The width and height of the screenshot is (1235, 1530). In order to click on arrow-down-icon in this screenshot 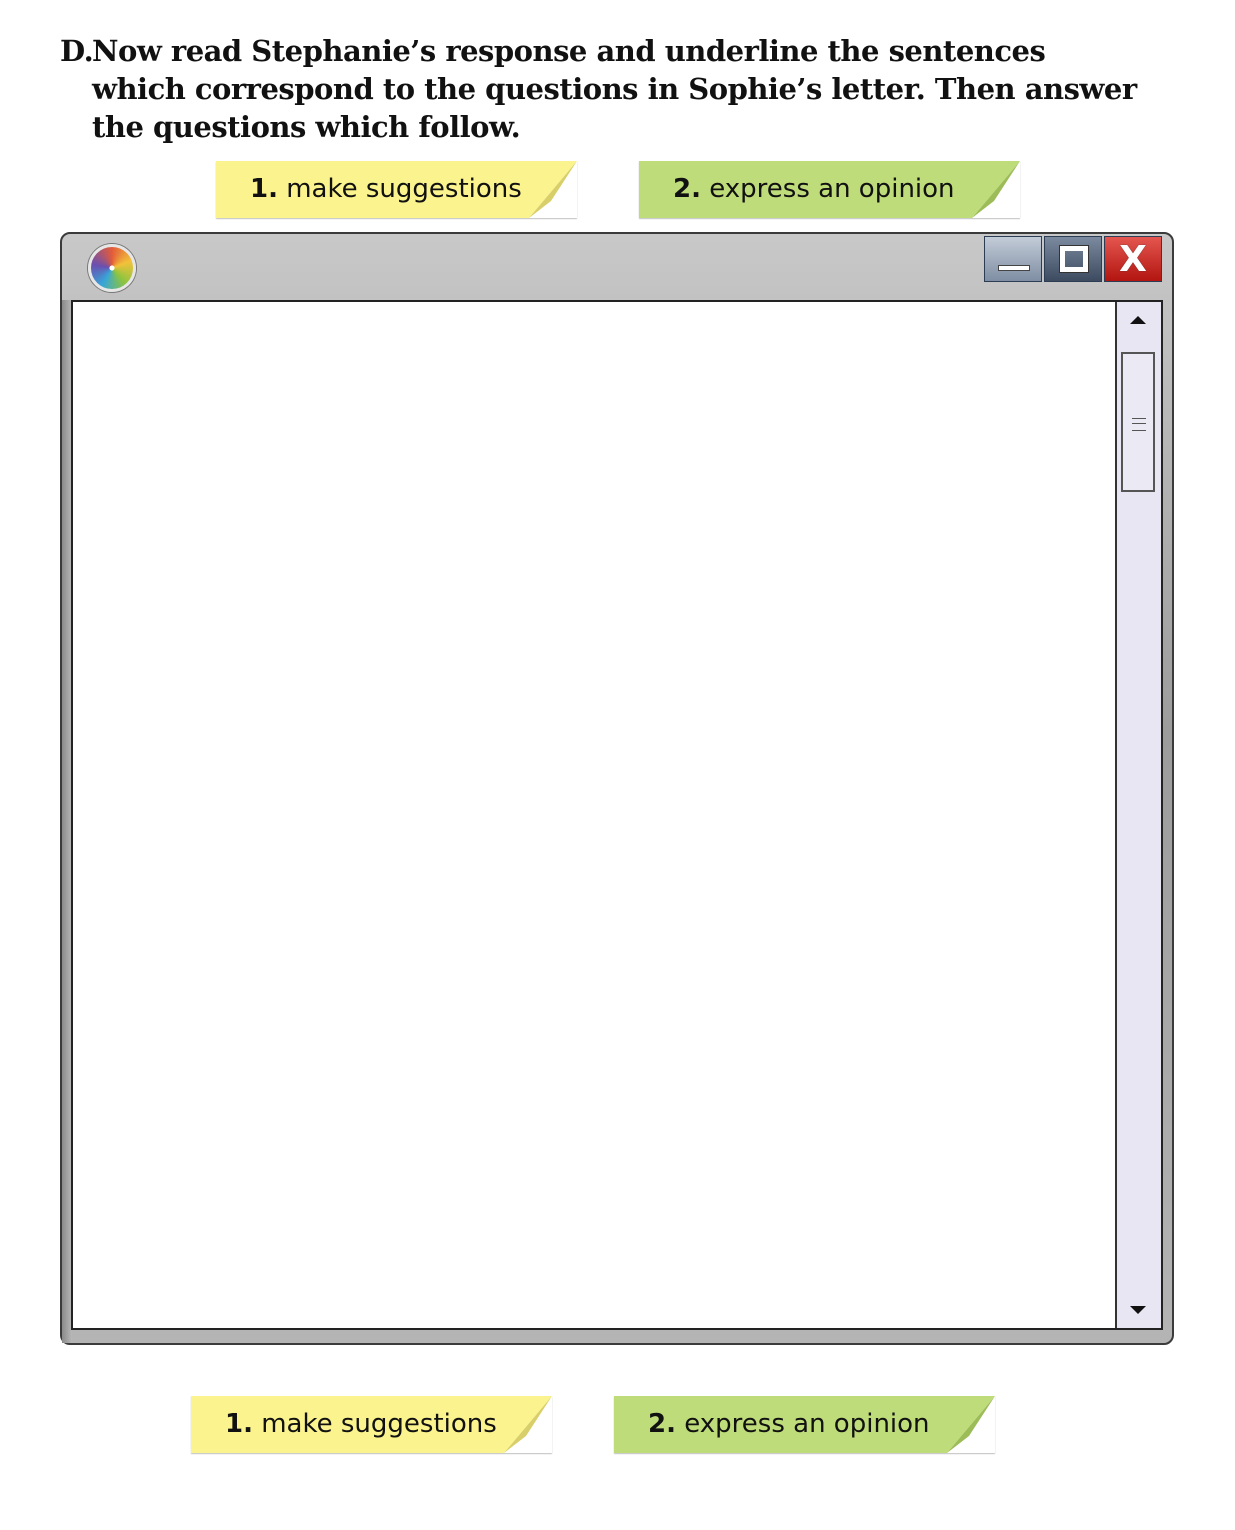, I will do `click(1138, 1310)`.